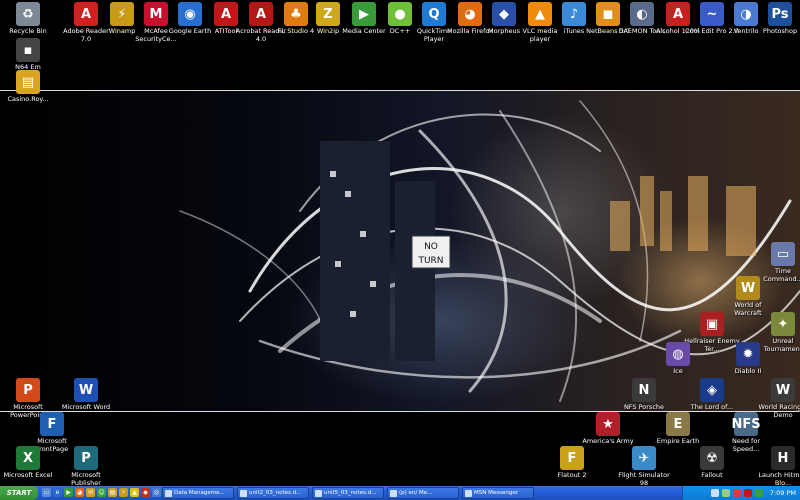  I want to click on taskbar-button-label: MSN Messenger, so click(496, 493).